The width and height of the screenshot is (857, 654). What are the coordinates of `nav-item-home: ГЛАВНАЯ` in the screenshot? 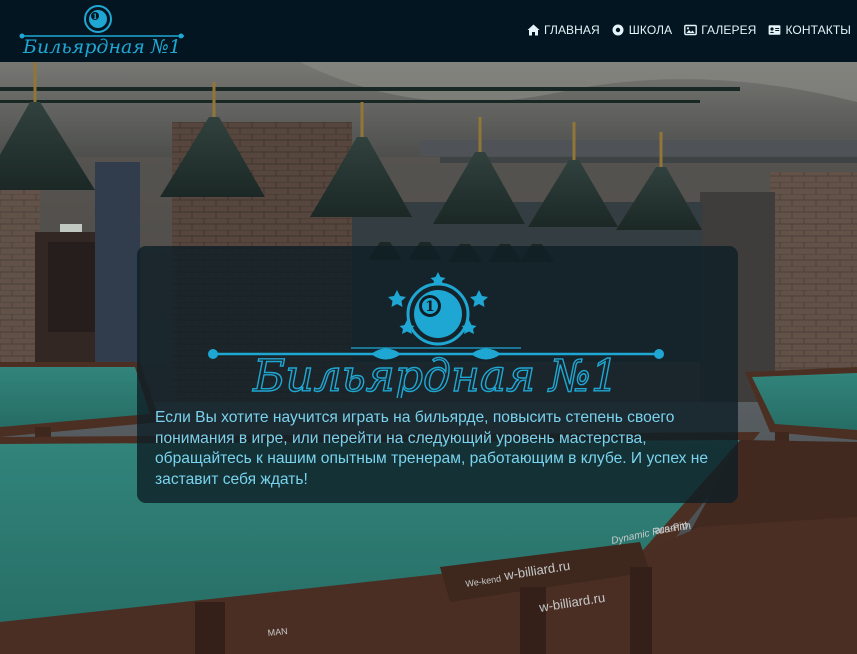 It's located at (563, 30).